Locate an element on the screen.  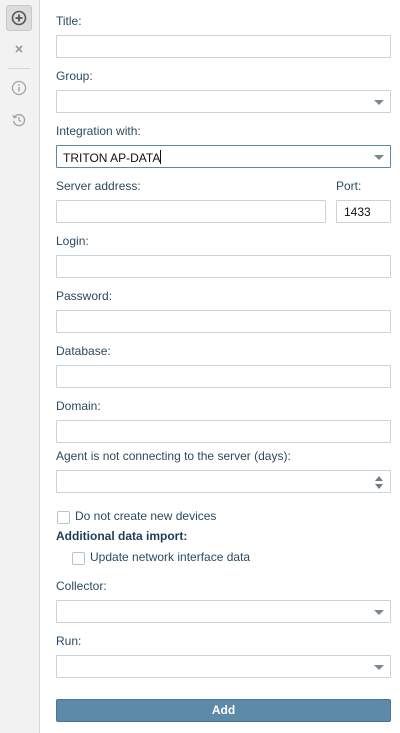
password-input is located at coordinates (223, 321).